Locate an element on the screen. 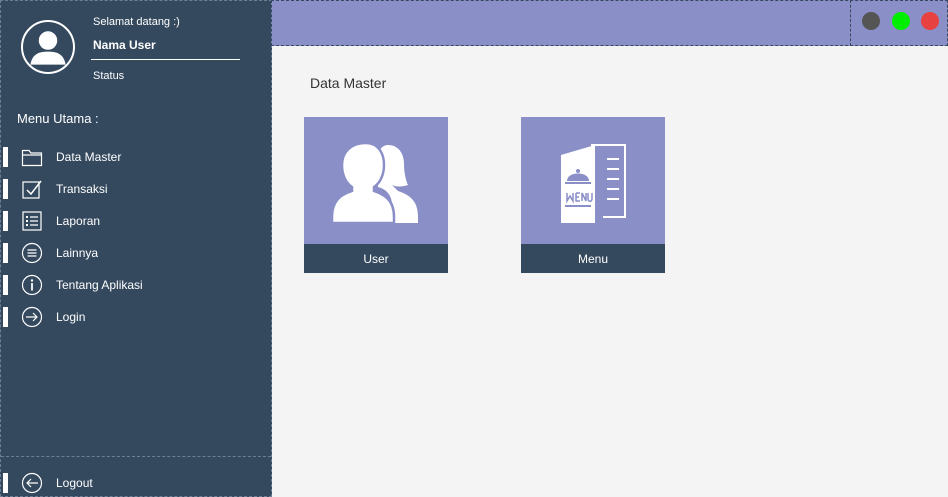 The width and height of the screenshot is (948, 497). tile-menu: Menu is located at coordinates (593, 195).